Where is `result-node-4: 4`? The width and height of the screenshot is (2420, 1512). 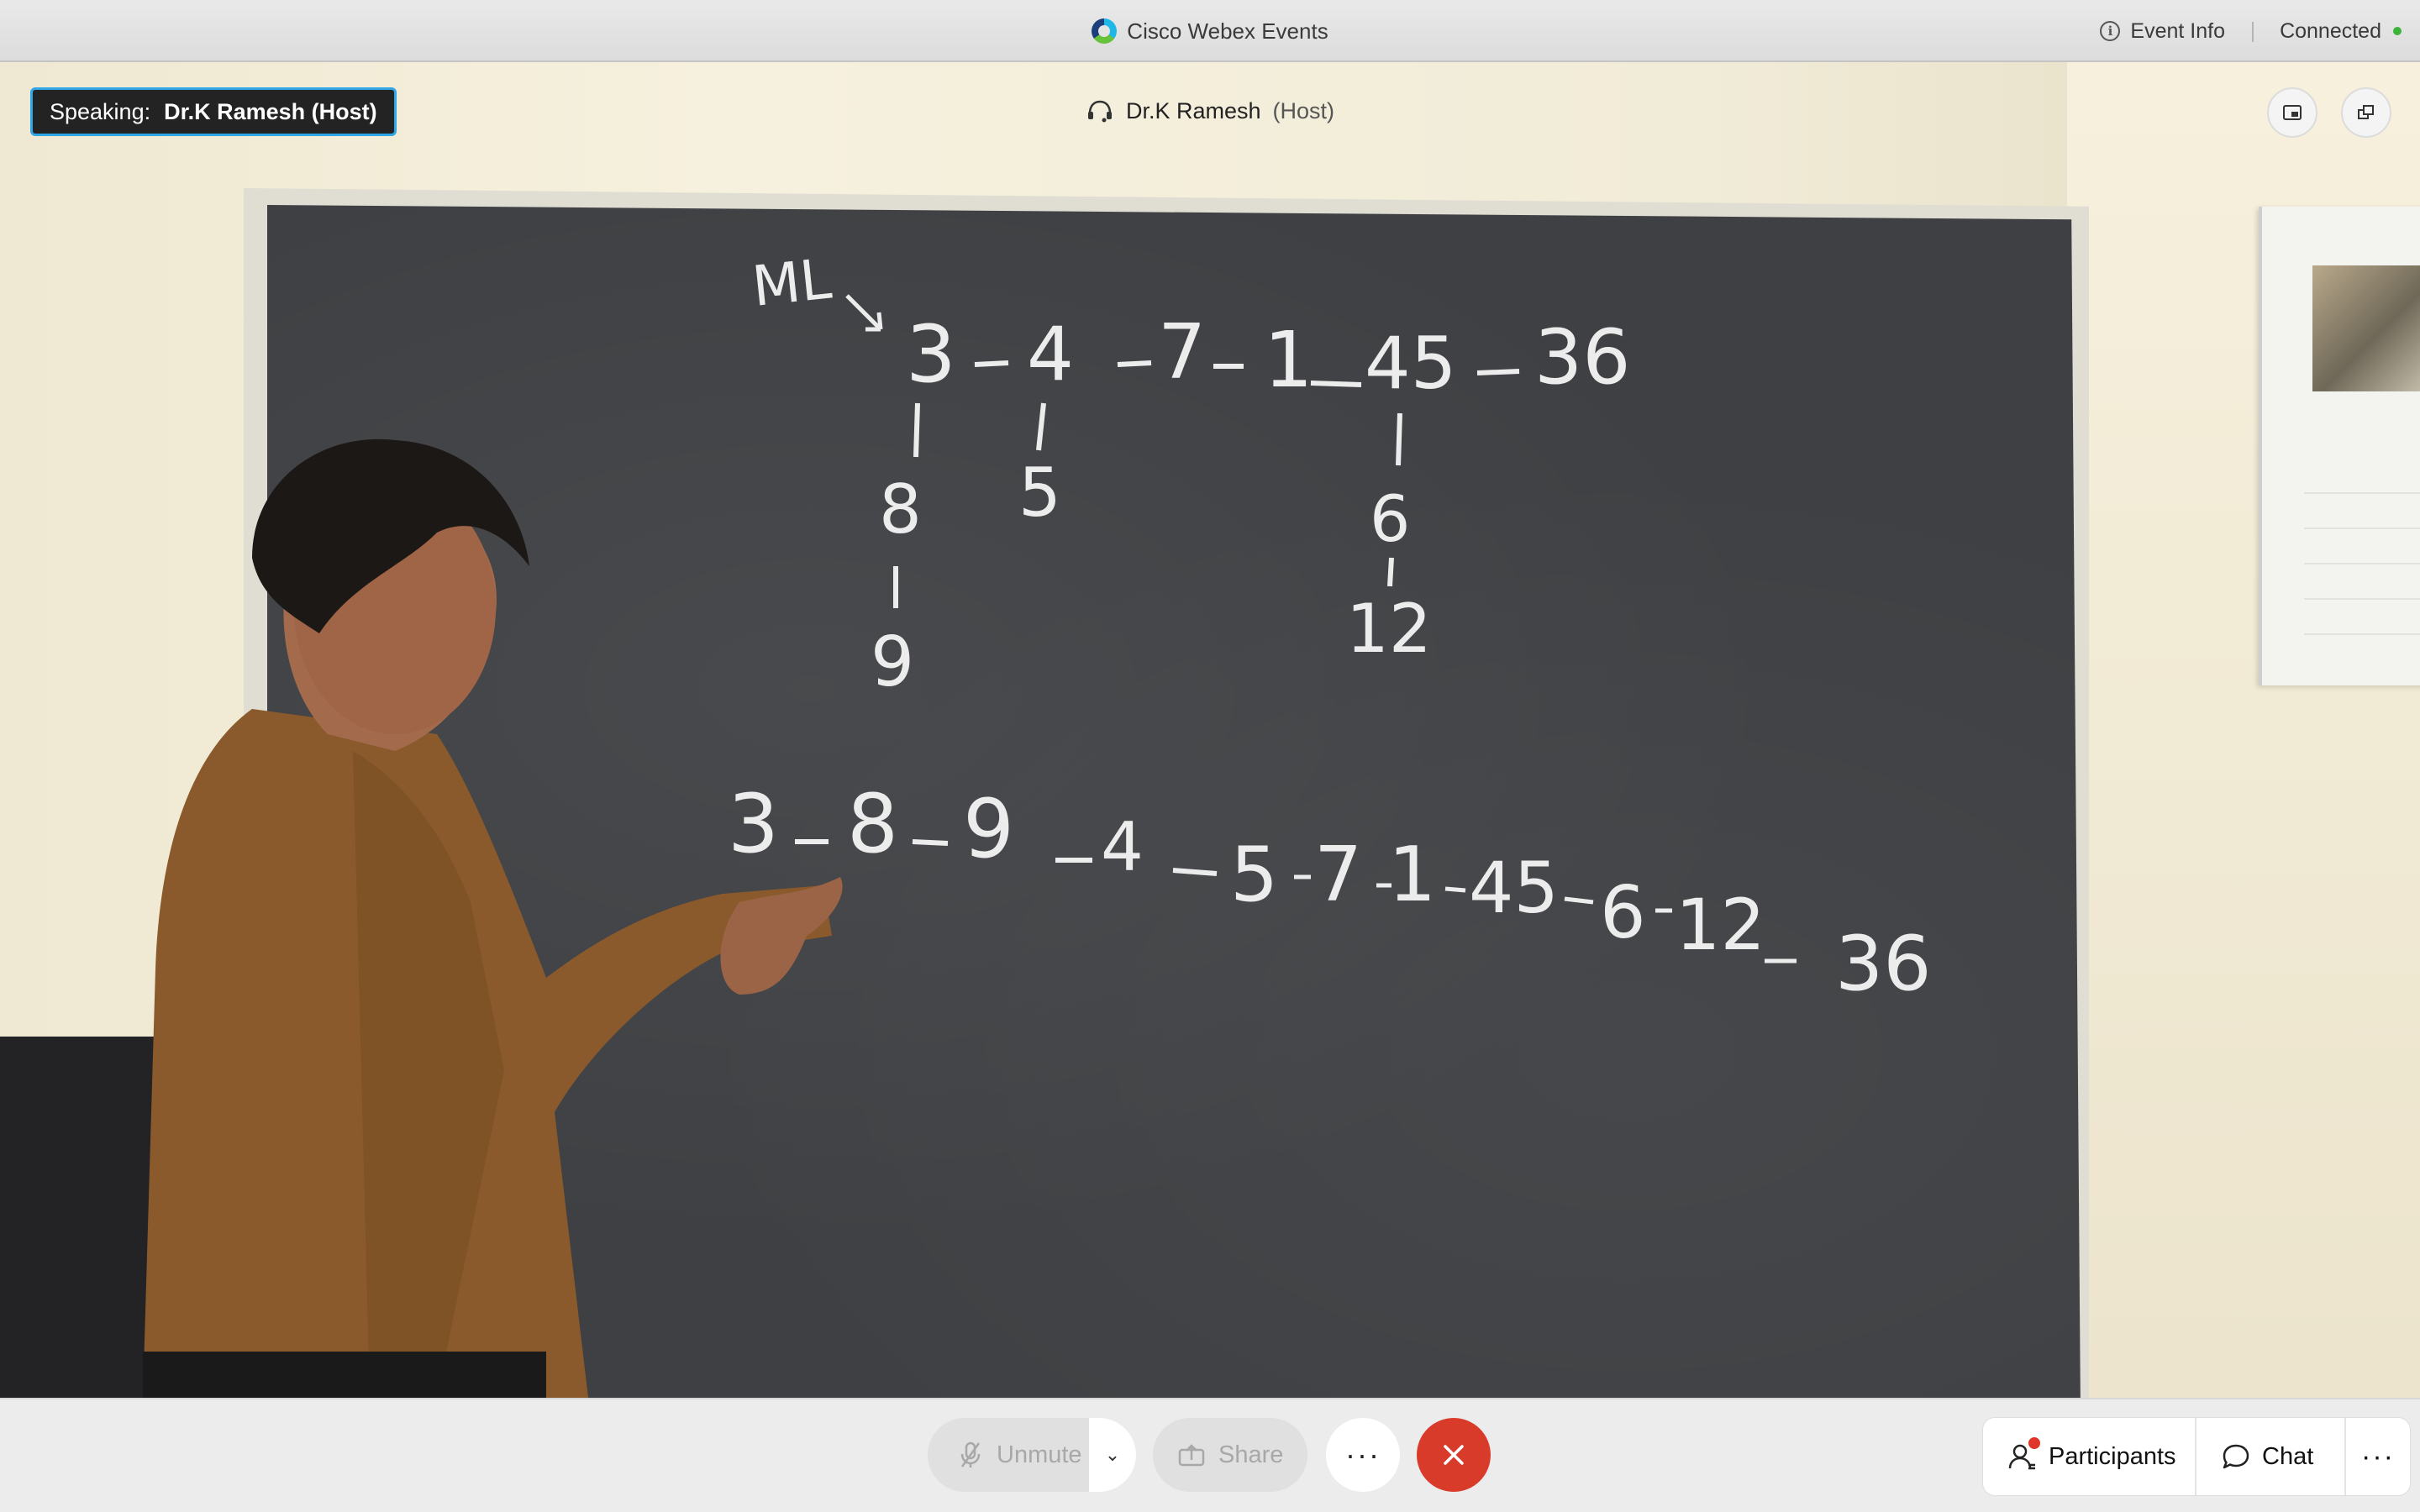 result-node-4: 4 is located at coordinates (1122, 847).